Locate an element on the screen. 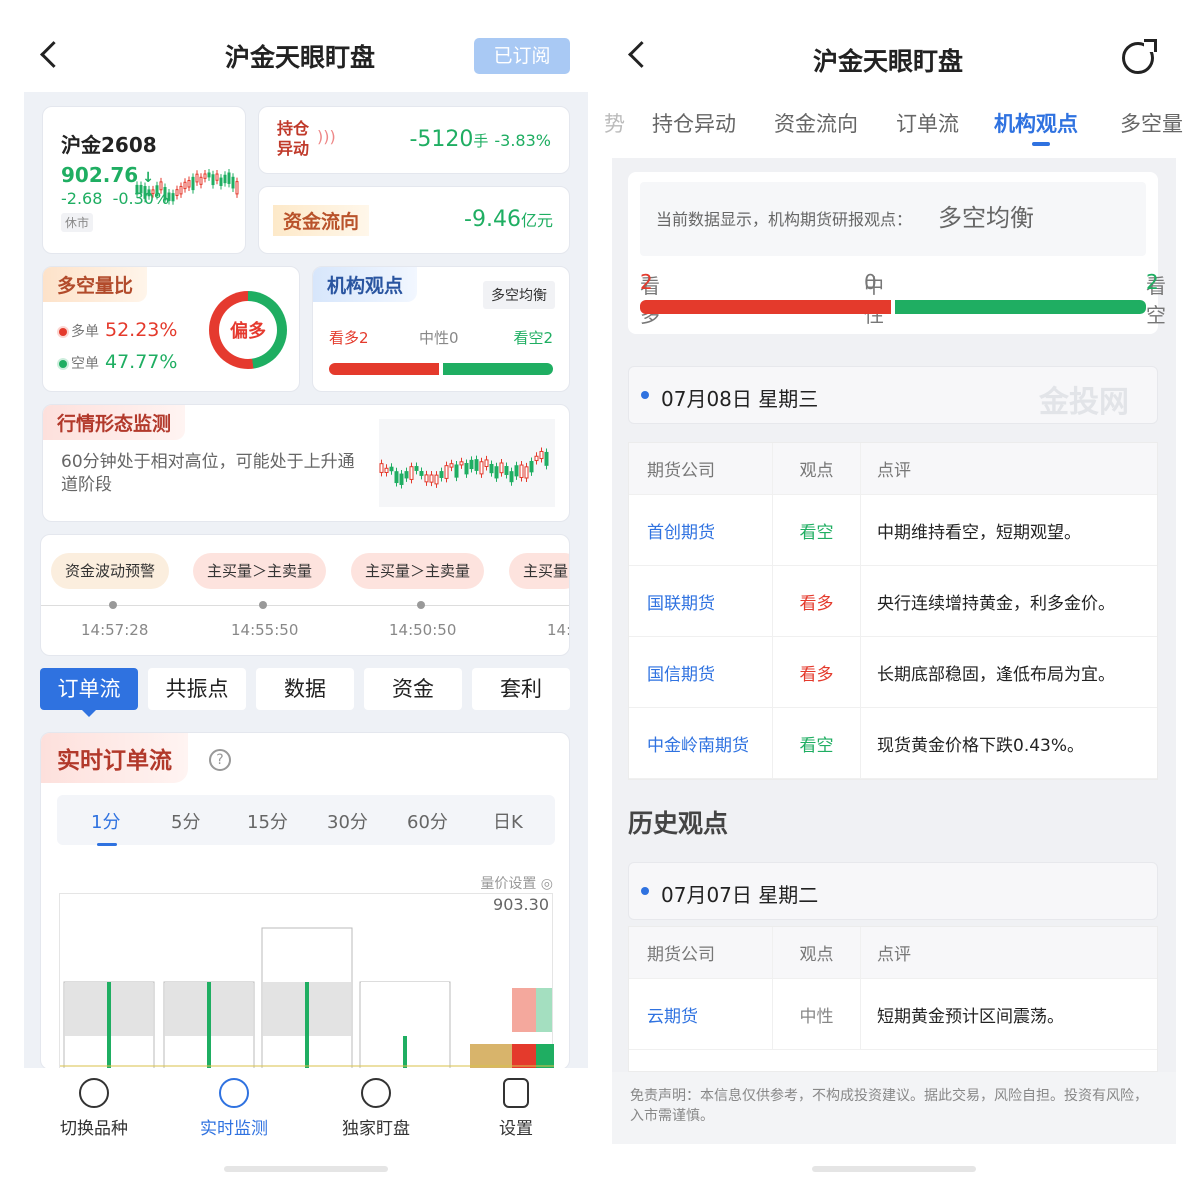 The image size is (1200, 1200). tab-resonance: 共振点 is located at coordinates (197, 689).